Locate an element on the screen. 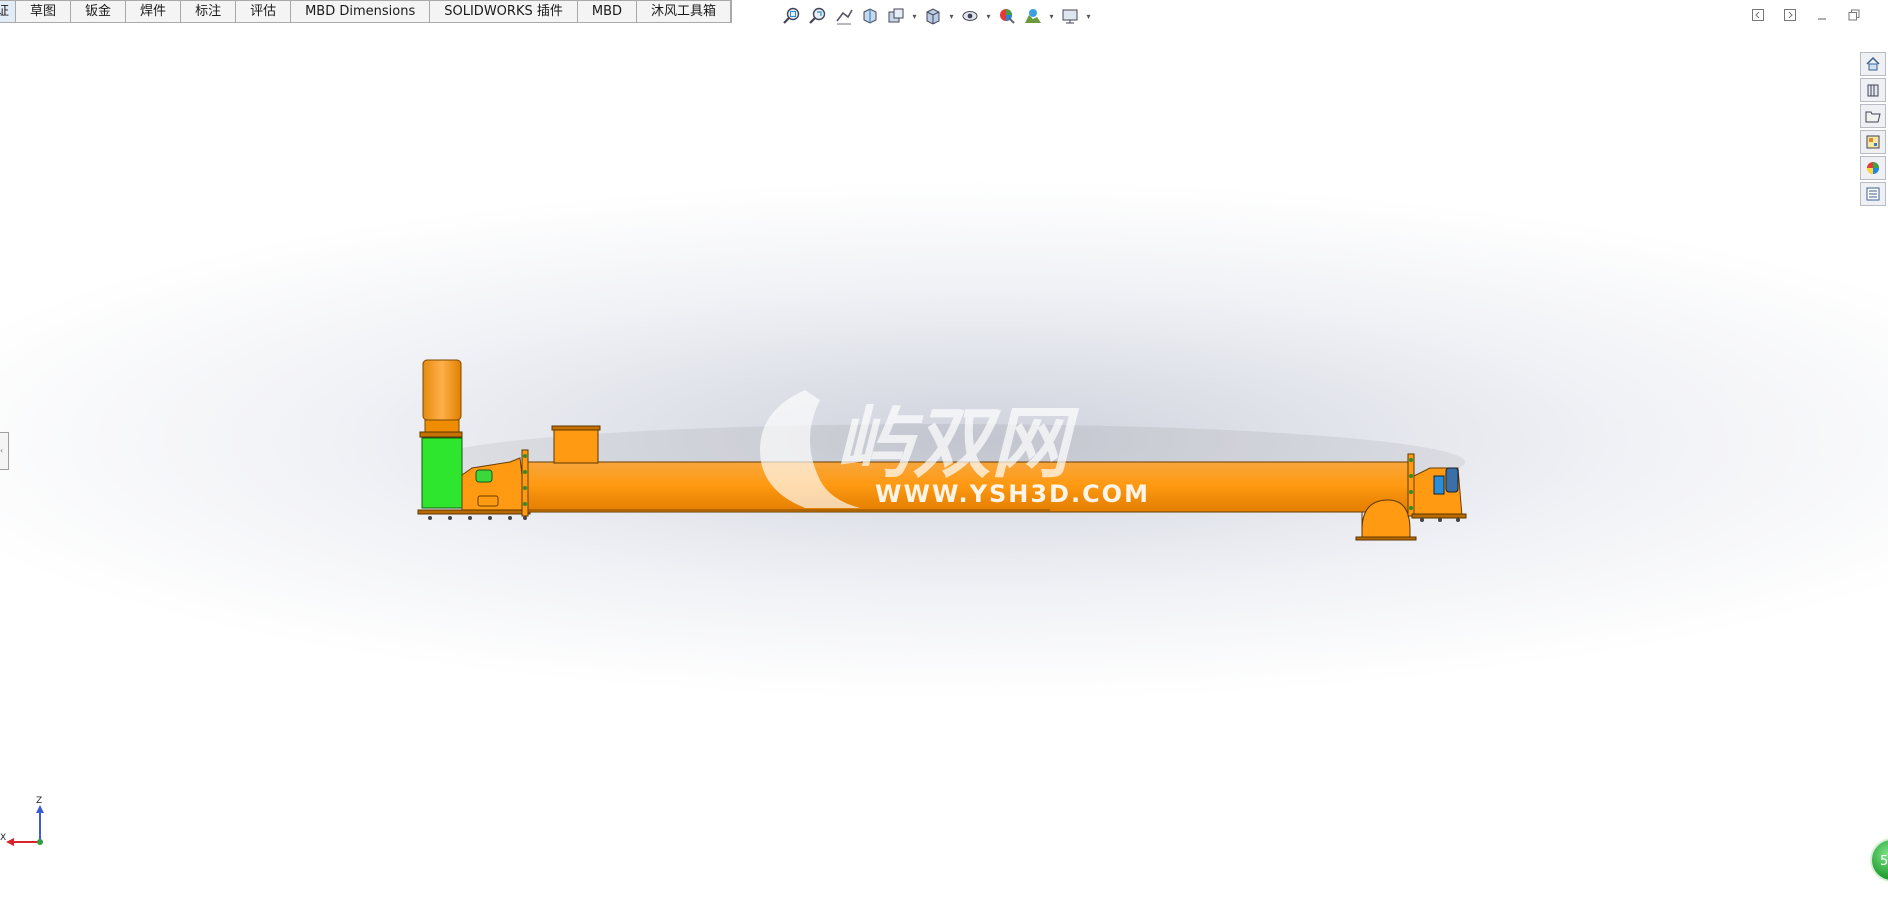  tab-mbd-dimensions: MBD Dimensions is located at coordinates (361, 11).